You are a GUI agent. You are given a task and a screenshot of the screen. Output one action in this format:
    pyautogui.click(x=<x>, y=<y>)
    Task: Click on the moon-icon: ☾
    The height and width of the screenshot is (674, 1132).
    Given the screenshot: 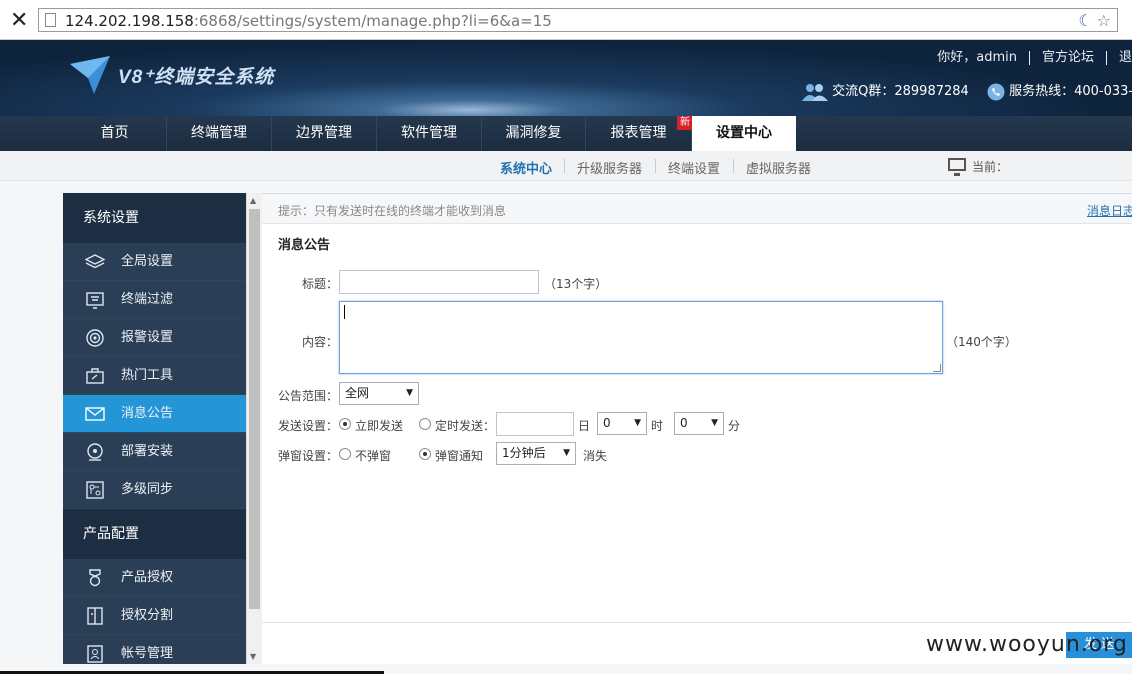 What is the action you would take?
    pyautogui.click(x=1085, y=20)
    